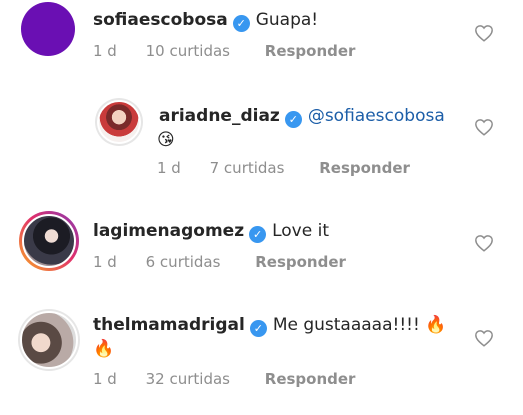 This screenshot has height=415, width=523. Describe the element at coordinates (376, 116) in the screenshot. I see `mention-link: @sofiaescobosa` at that location.